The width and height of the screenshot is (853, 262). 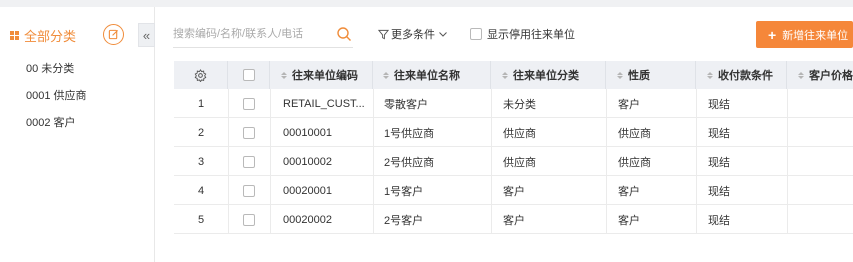 I want to click on row-name: 2号客户, so click(x=404, y=220).